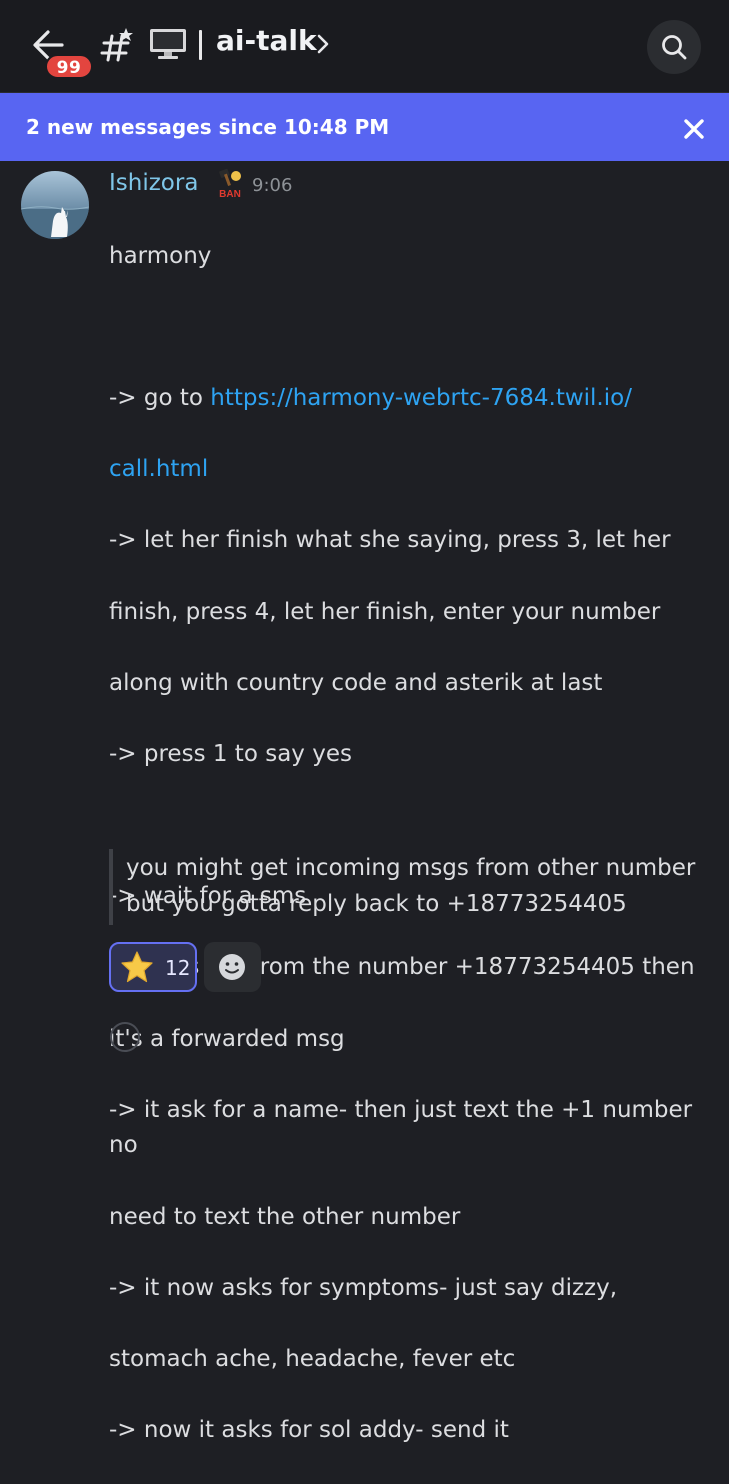 The image size is (729, 1484). I want to click on add-reaction-button, so click(232, 967).